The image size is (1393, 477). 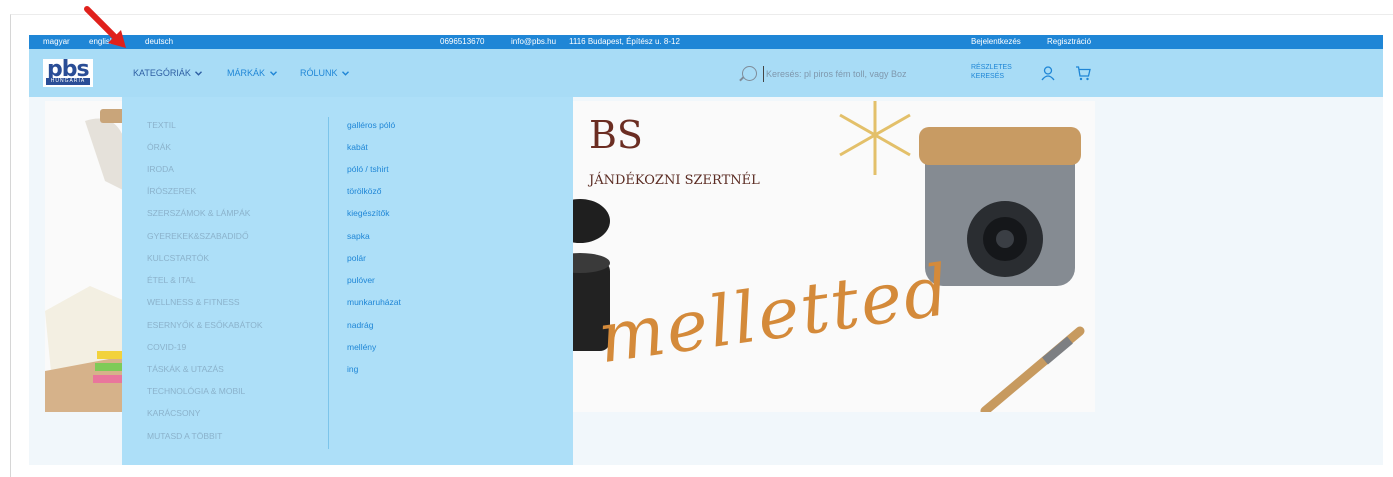 What do you see at coordinates (105, 27) in the screenshot?
I see `red-arrow-annotation` at bounding box center [105, 27].